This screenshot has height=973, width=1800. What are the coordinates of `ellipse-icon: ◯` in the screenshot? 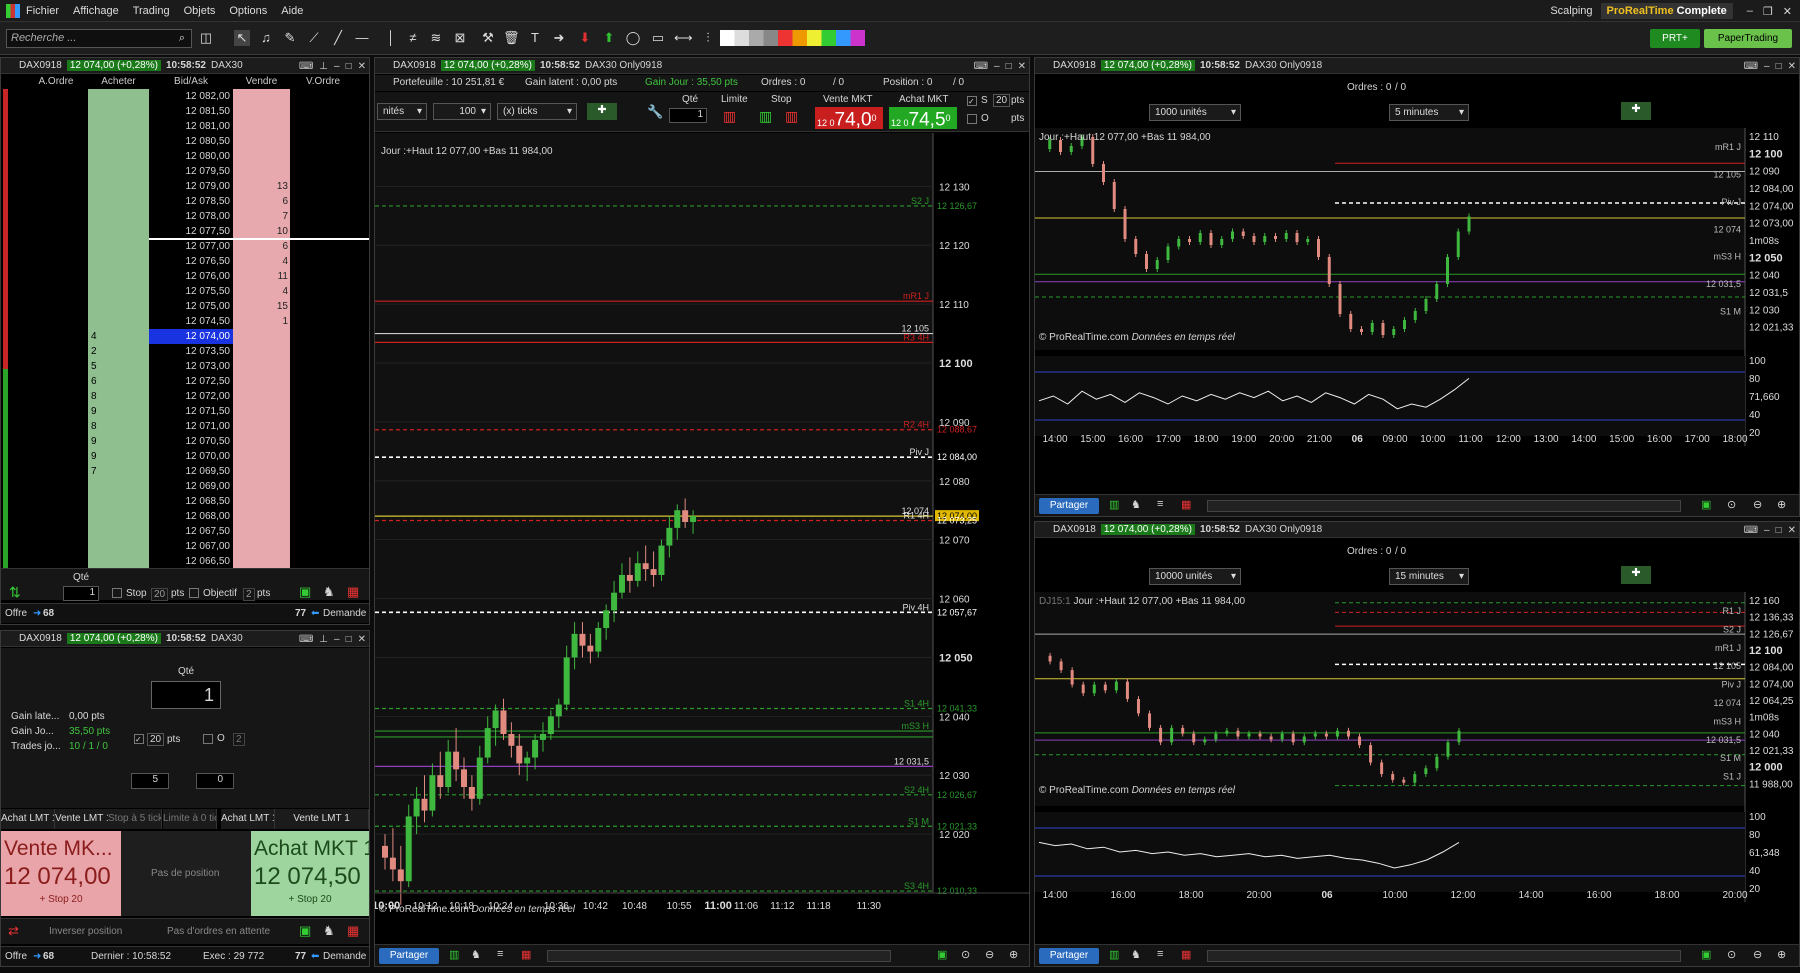 It's located at (633, 38).